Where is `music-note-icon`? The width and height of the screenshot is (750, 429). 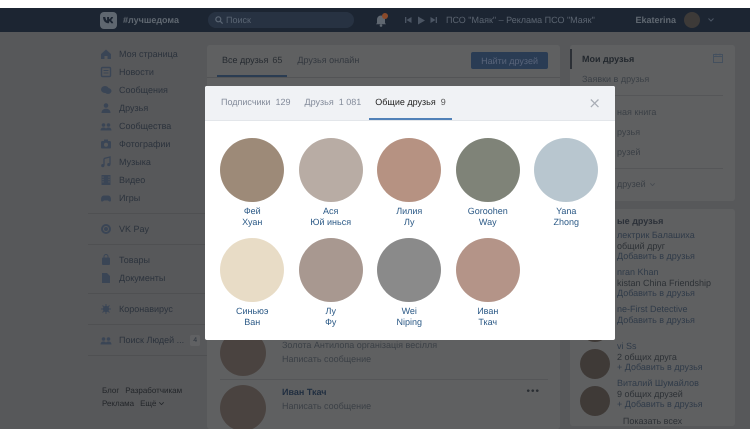 music-note-icon is located at coordinates (106, 162).